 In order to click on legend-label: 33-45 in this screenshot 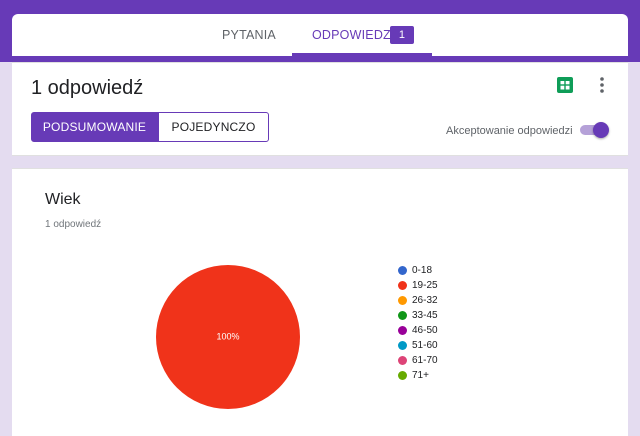, I will do `click(425, 315)`.